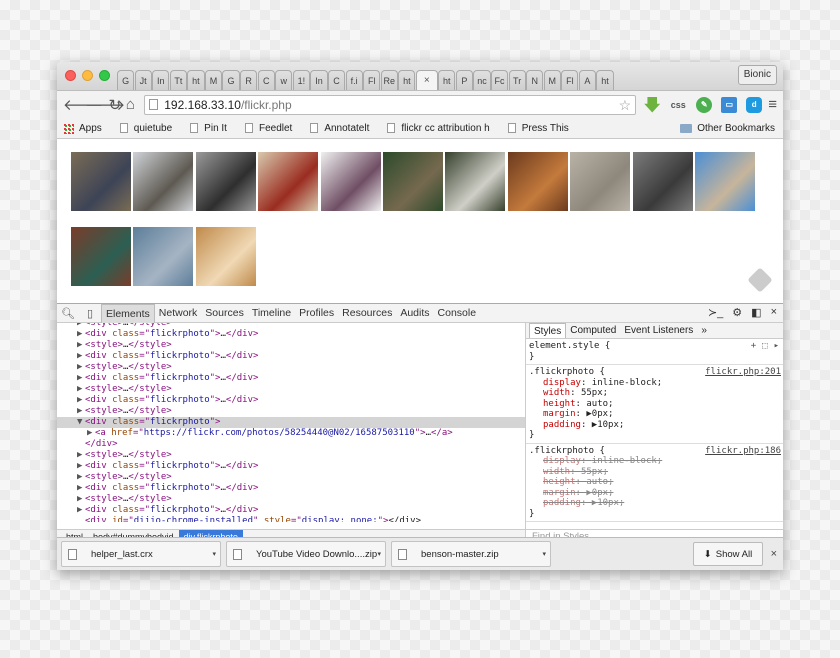 Image resolution: width=840 pixels, height=658 pixels. I want to click on chevron-down-icon: ▾, so click(544, 554).